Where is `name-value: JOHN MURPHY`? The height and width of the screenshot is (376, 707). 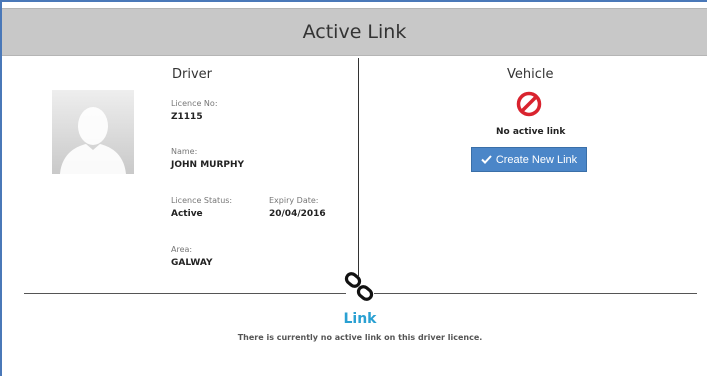
name-value: JOHN MURPHY is located at coordinates (208, 165).